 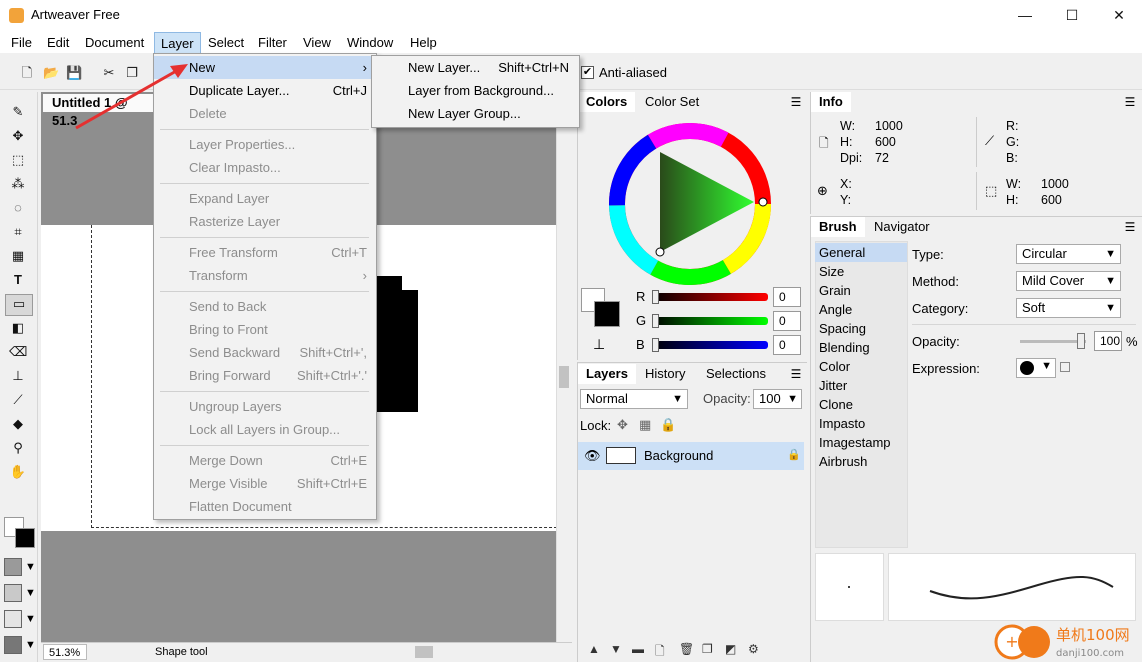 What do you see at coordinates (265, 460) in the screenshot?
I see `menu-item-merge-down: Merge Down Ctrl+E` at bounding box center [265, 460].